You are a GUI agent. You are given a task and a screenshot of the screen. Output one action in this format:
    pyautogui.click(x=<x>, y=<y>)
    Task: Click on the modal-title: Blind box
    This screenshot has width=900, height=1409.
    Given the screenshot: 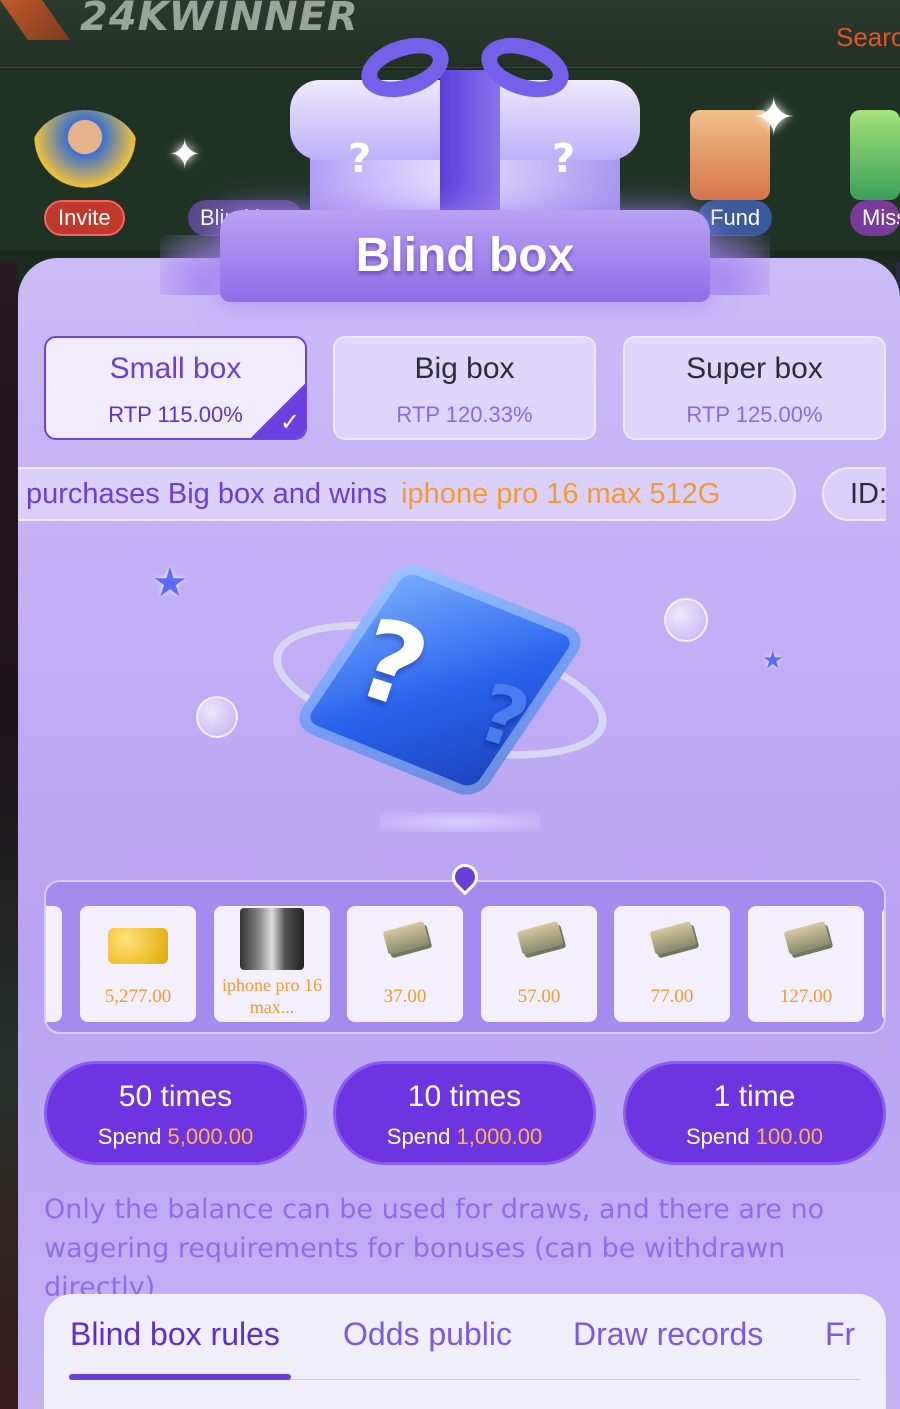 What is the action you would take?
    pyautogui.click(x=465, y=255)
    